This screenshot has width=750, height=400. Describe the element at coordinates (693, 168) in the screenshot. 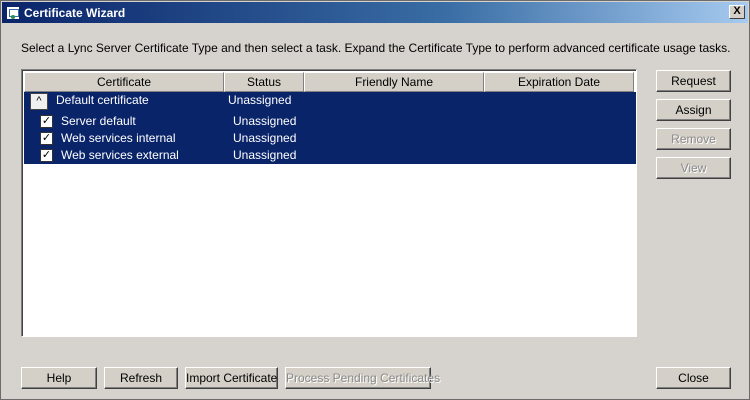

I see `view-button: View` at that location.